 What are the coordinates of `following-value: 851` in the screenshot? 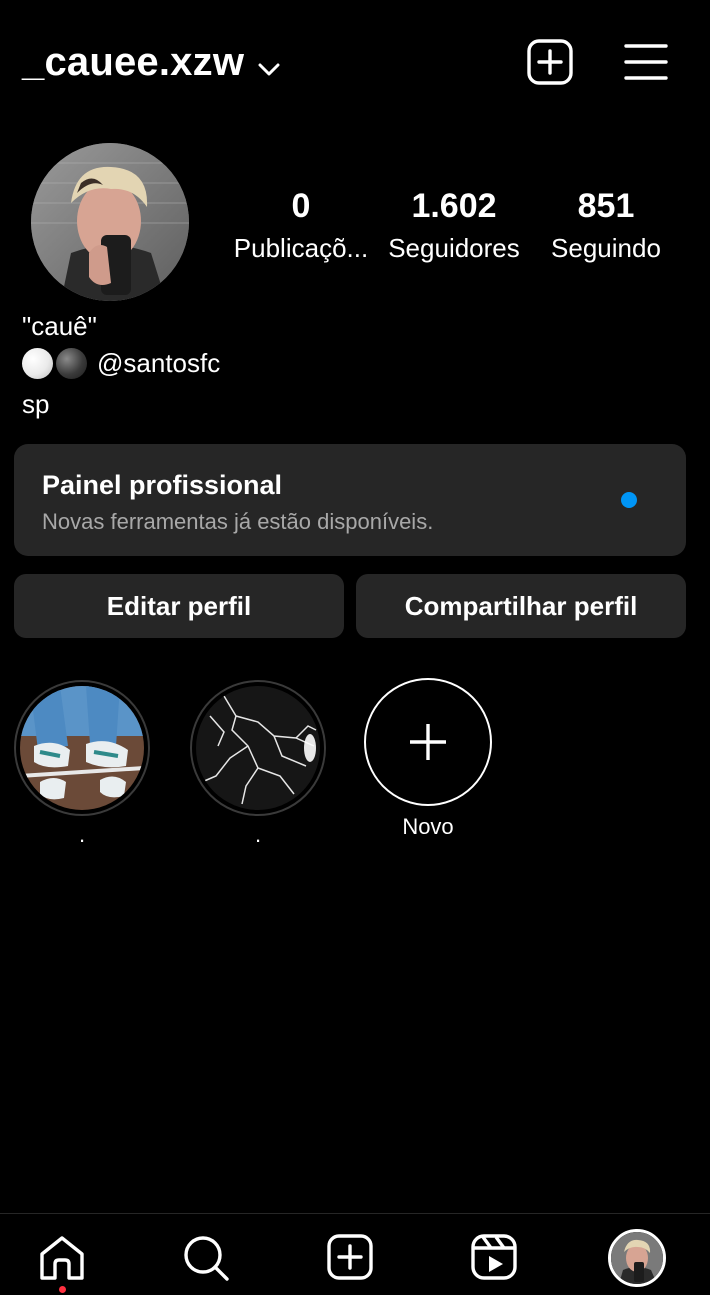 It's located at (606, 206).